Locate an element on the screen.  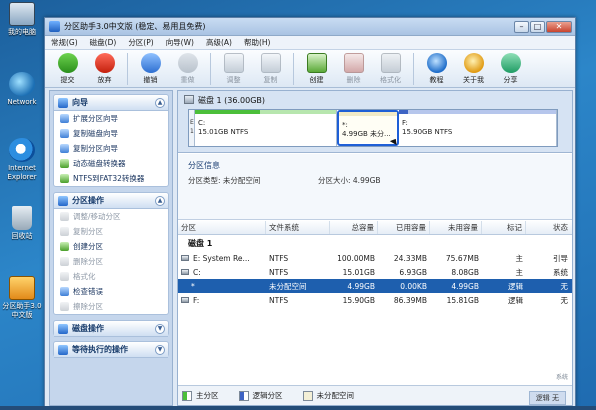
sidebar-item-copy-partition: 复制分区 is located at coordinates (111, 231).